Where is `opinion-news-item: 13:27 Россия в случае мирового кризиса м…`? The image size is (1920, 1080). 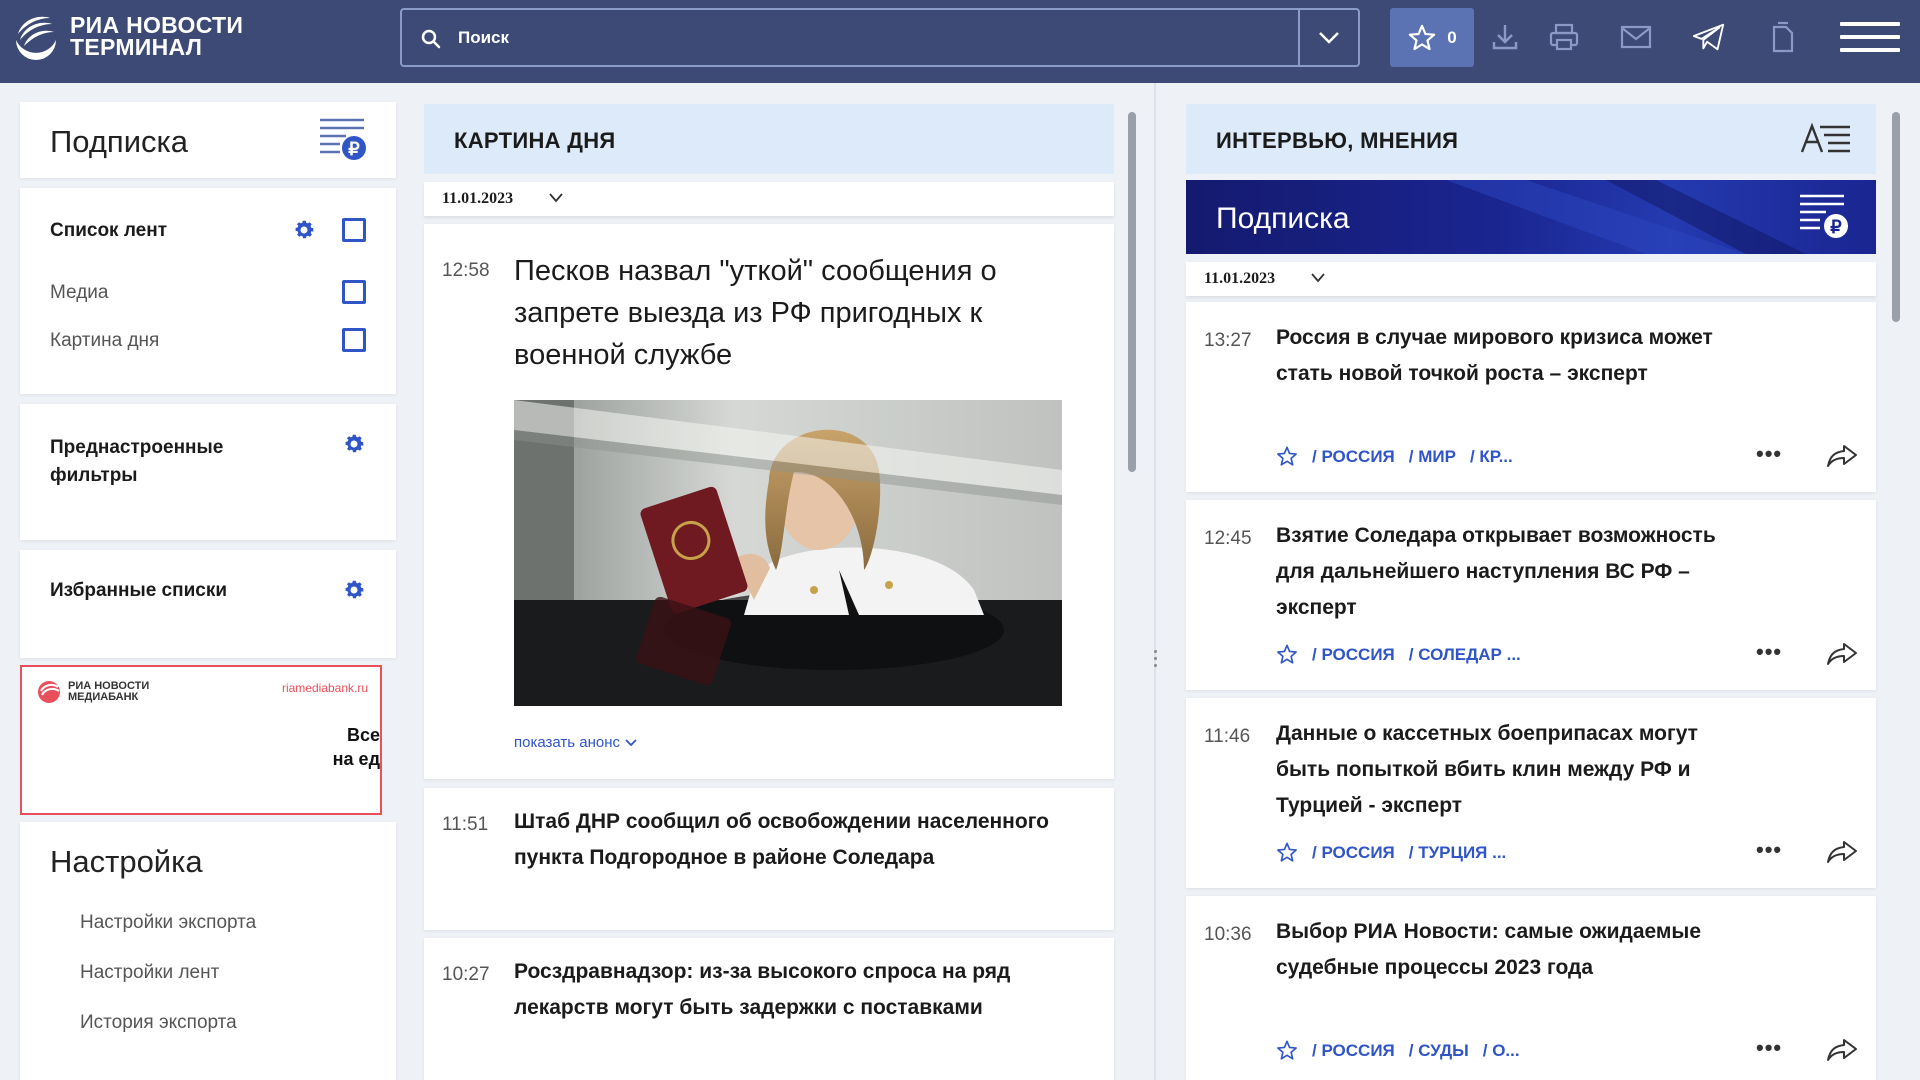 opinion-news-item: 13:27 Россия в случае мирового кризиса м… is located at coordinates (1531, 397).